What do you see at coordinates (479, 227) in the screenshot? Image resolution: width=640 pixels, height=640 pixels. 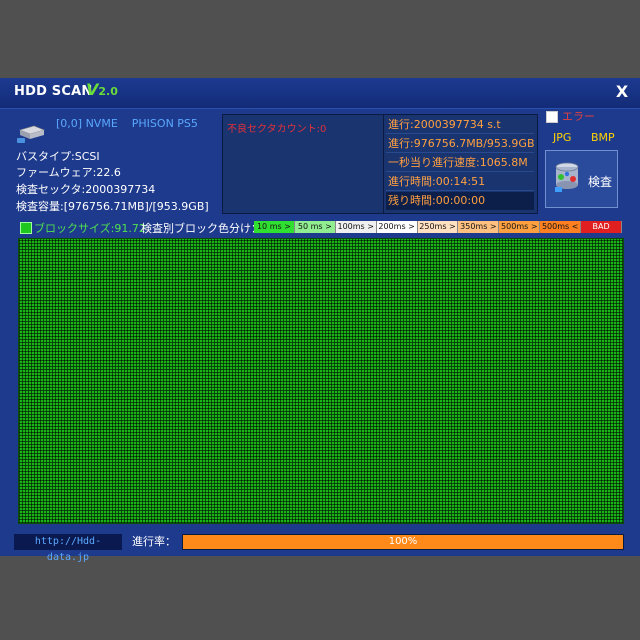 I see `legend-item: 350ms >` at bounding box center [479, 227].